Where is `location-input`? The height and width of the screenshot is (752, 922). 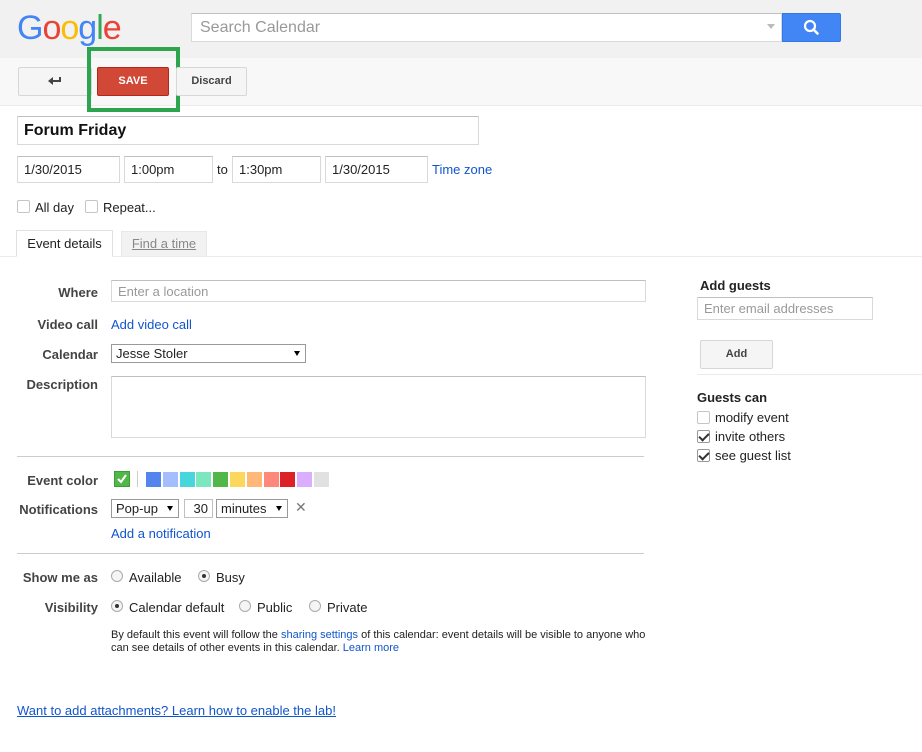 location-input is located at coordinates (378, 291).